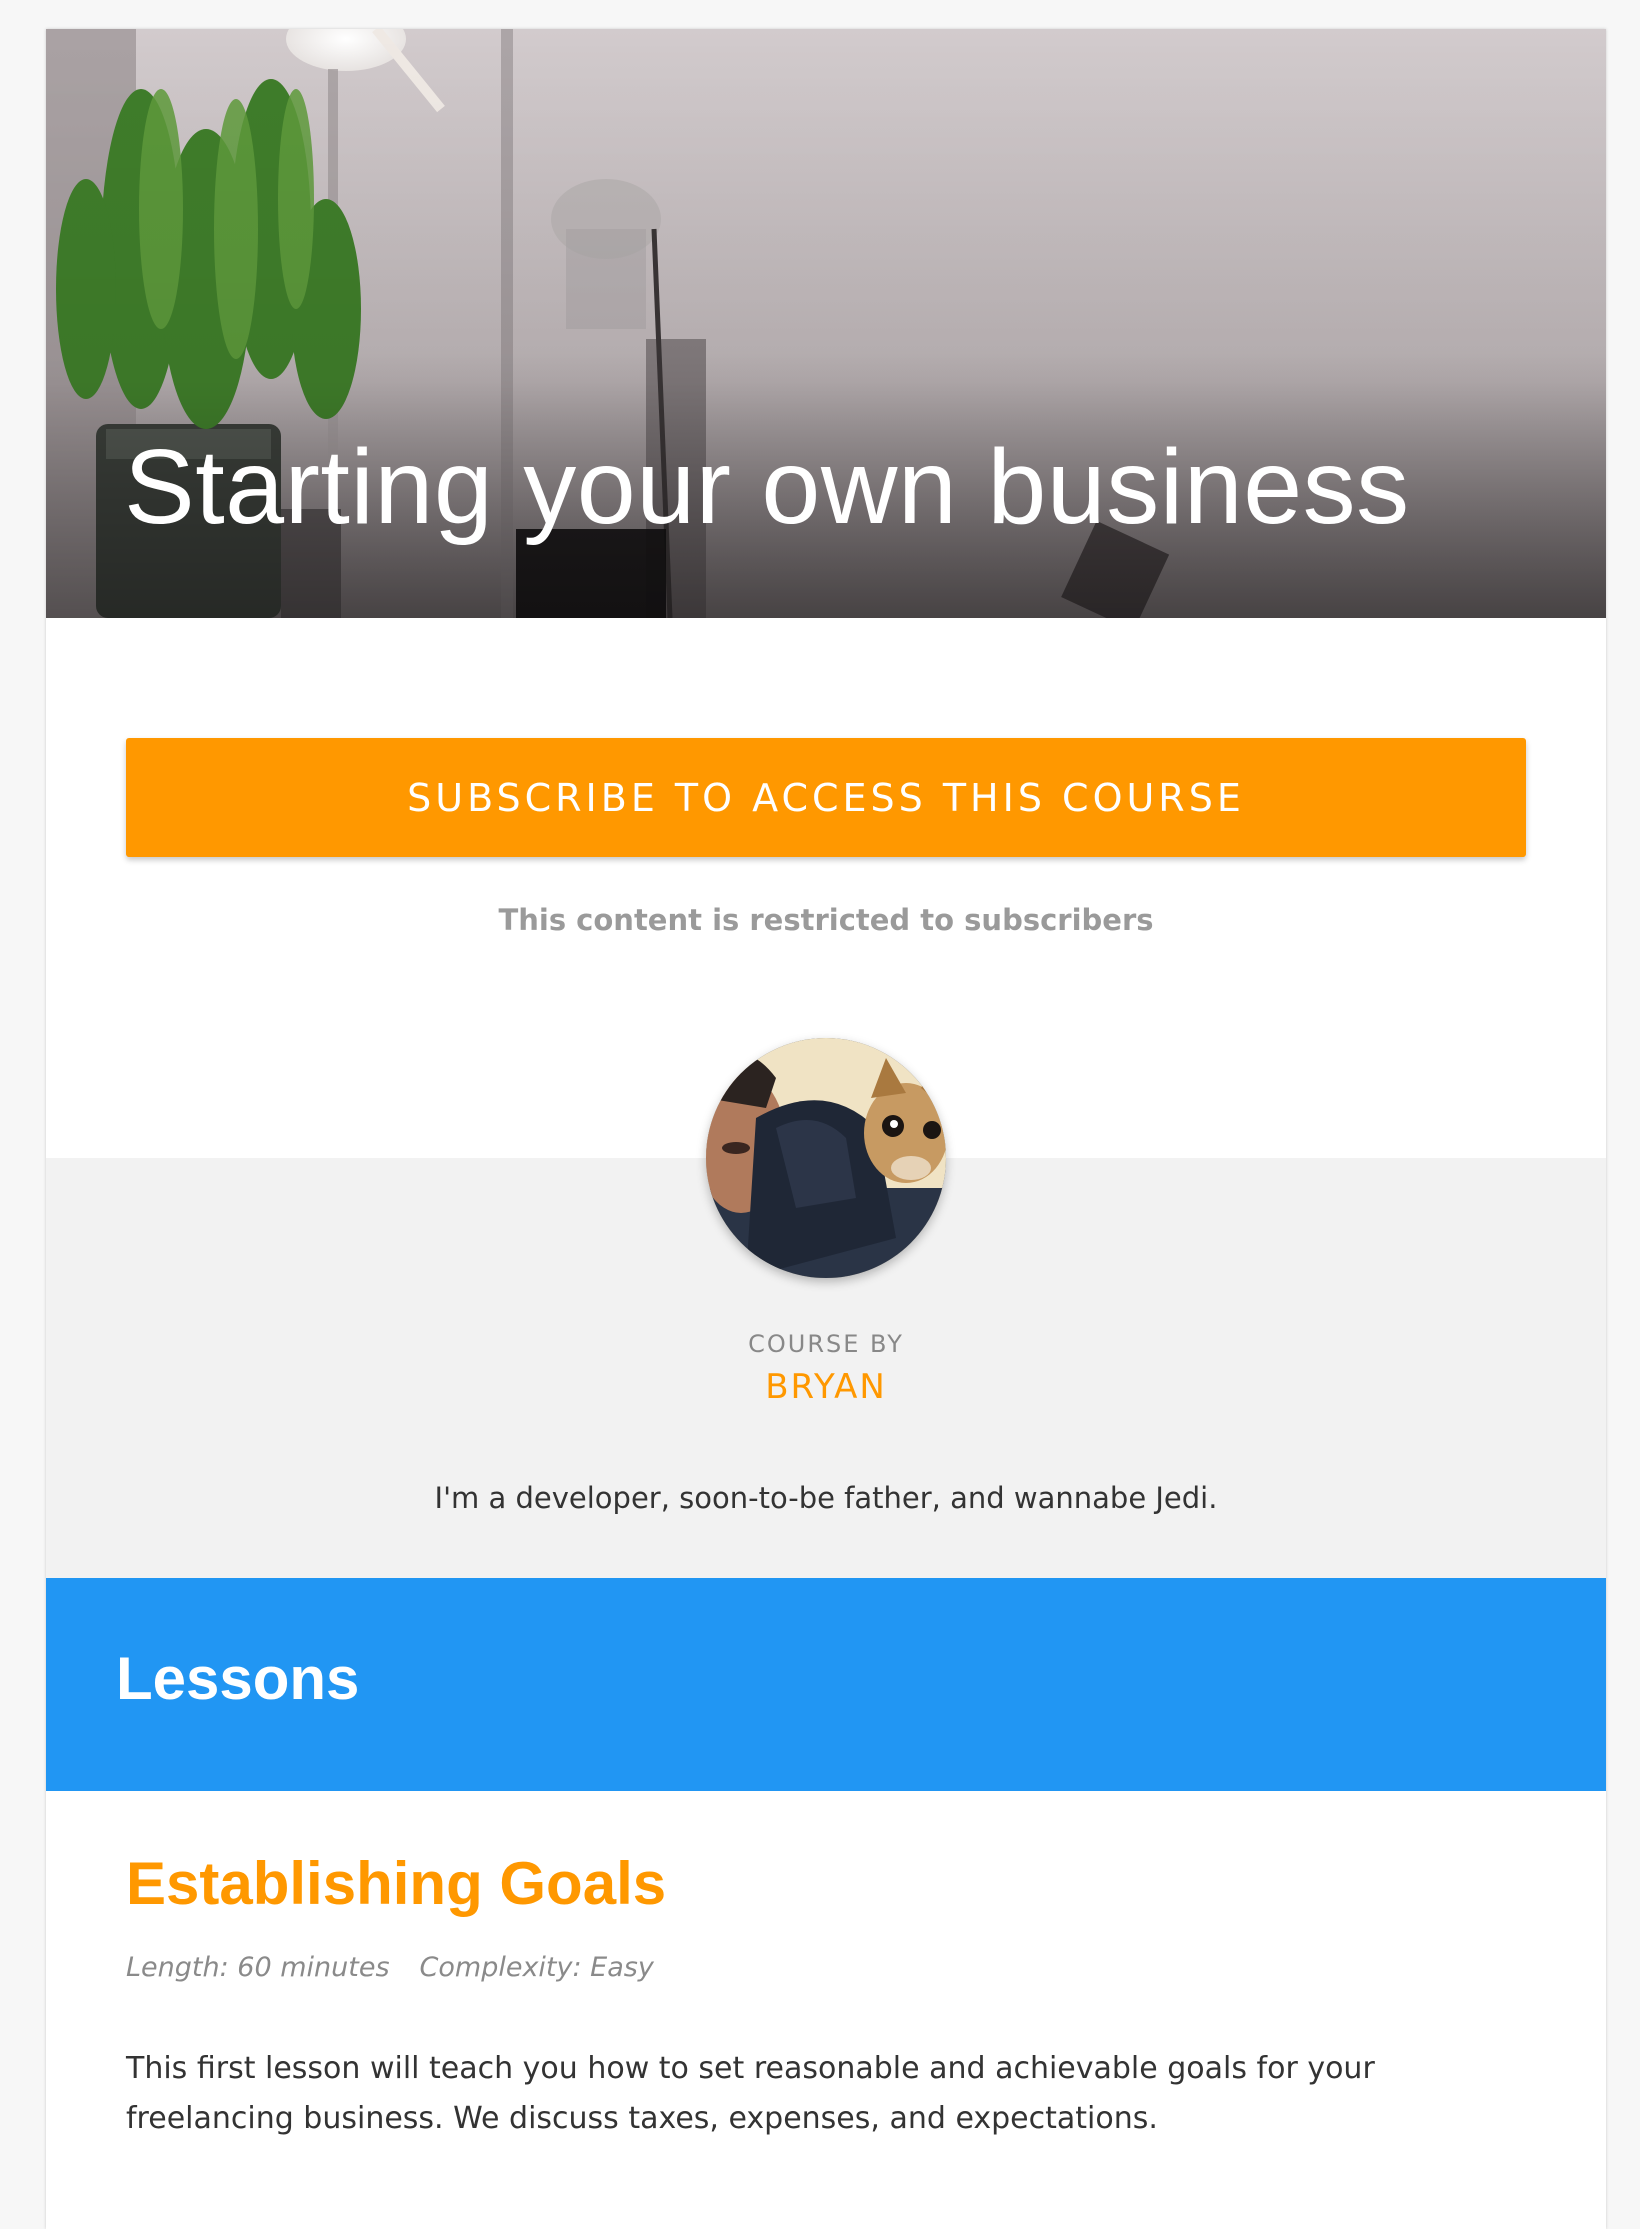 The image size is (1640, 2229). I want to click on lesson-meta: Length: 60 minutes Complexity: Easy, so click(390, 1967).